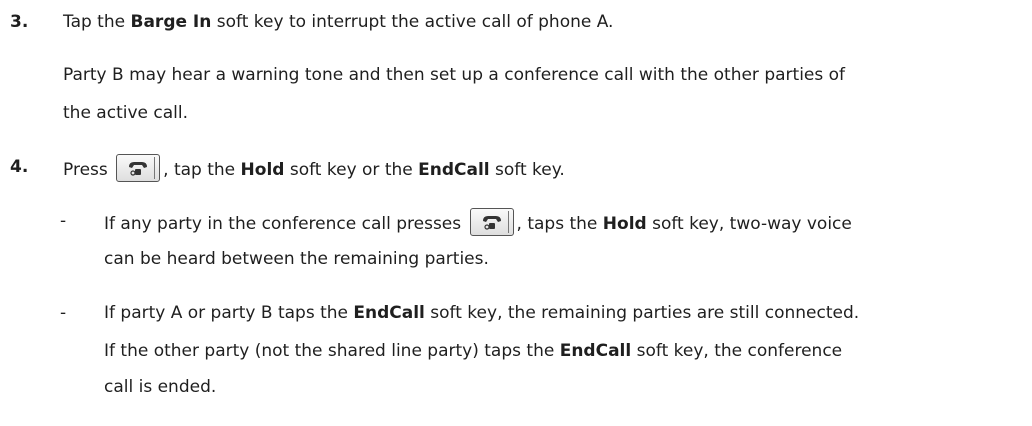 This screenshot has height=426, width=1032. I want to click on bullet-2-line-3: call is ended., so click(160, 387).